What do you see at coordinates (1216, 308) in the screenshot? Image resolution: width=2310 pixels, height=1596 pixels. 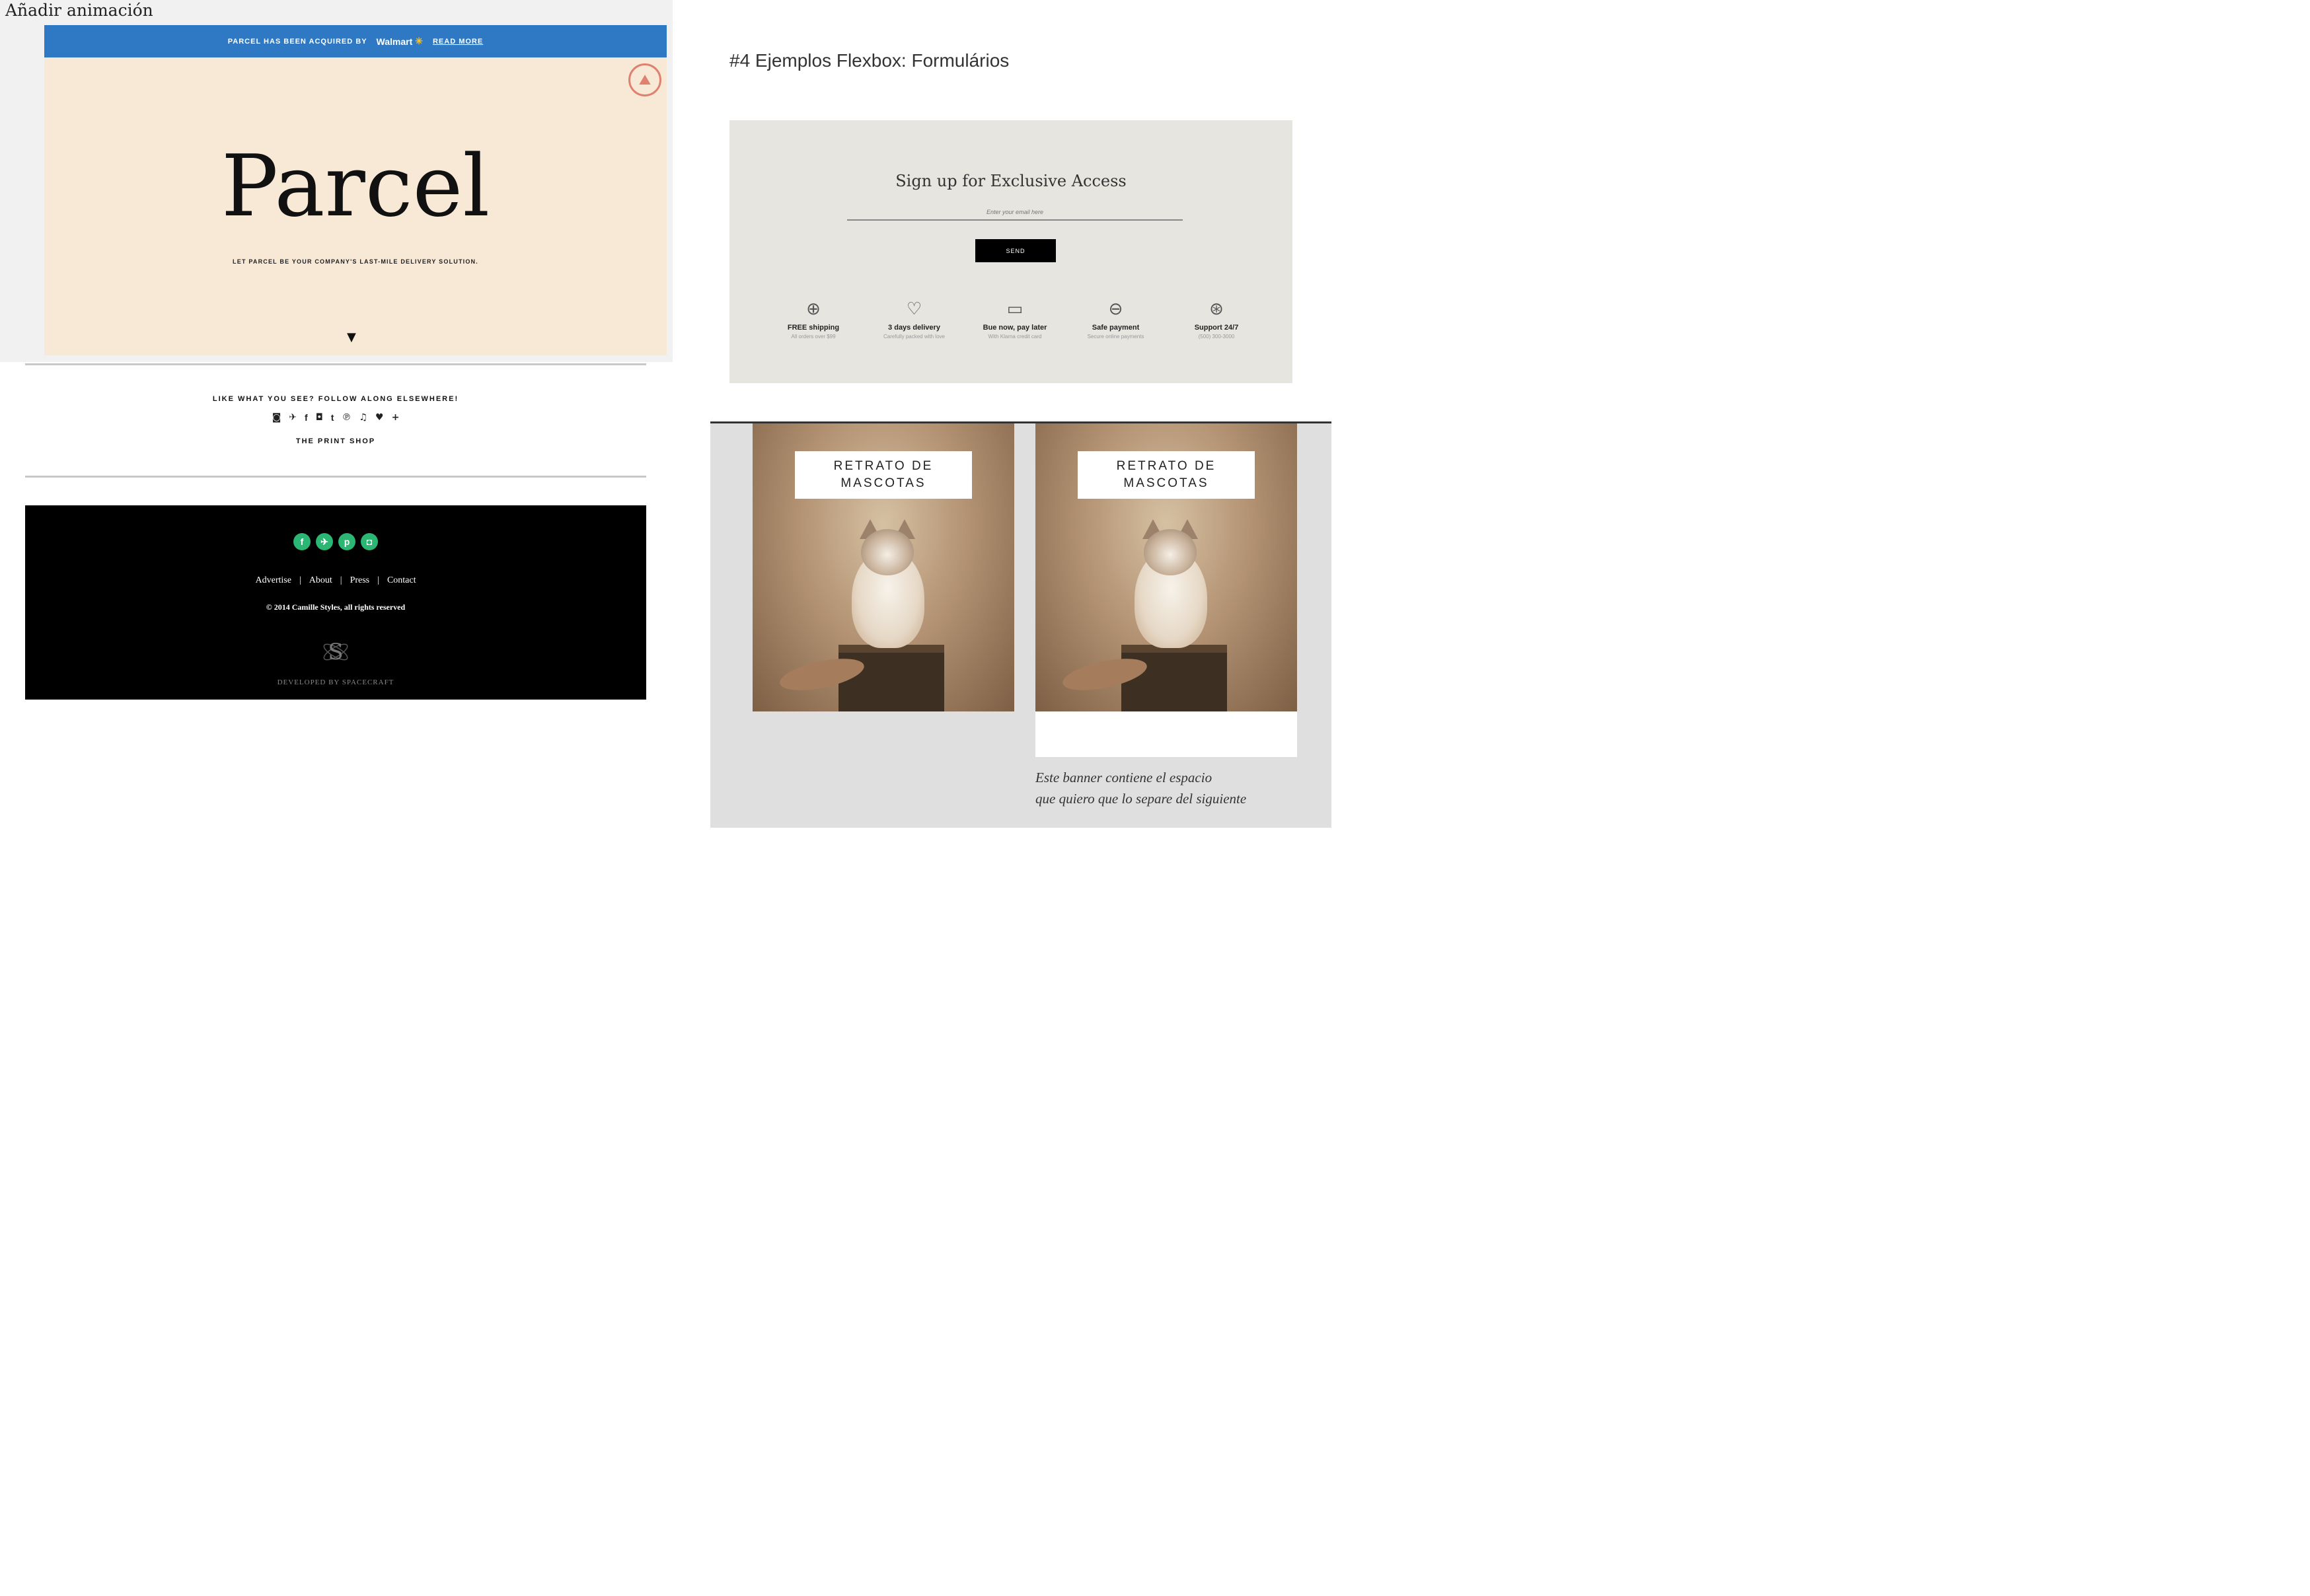 I see `lifebuoy-icon: ⊛` at bounding box center [1216, 308].